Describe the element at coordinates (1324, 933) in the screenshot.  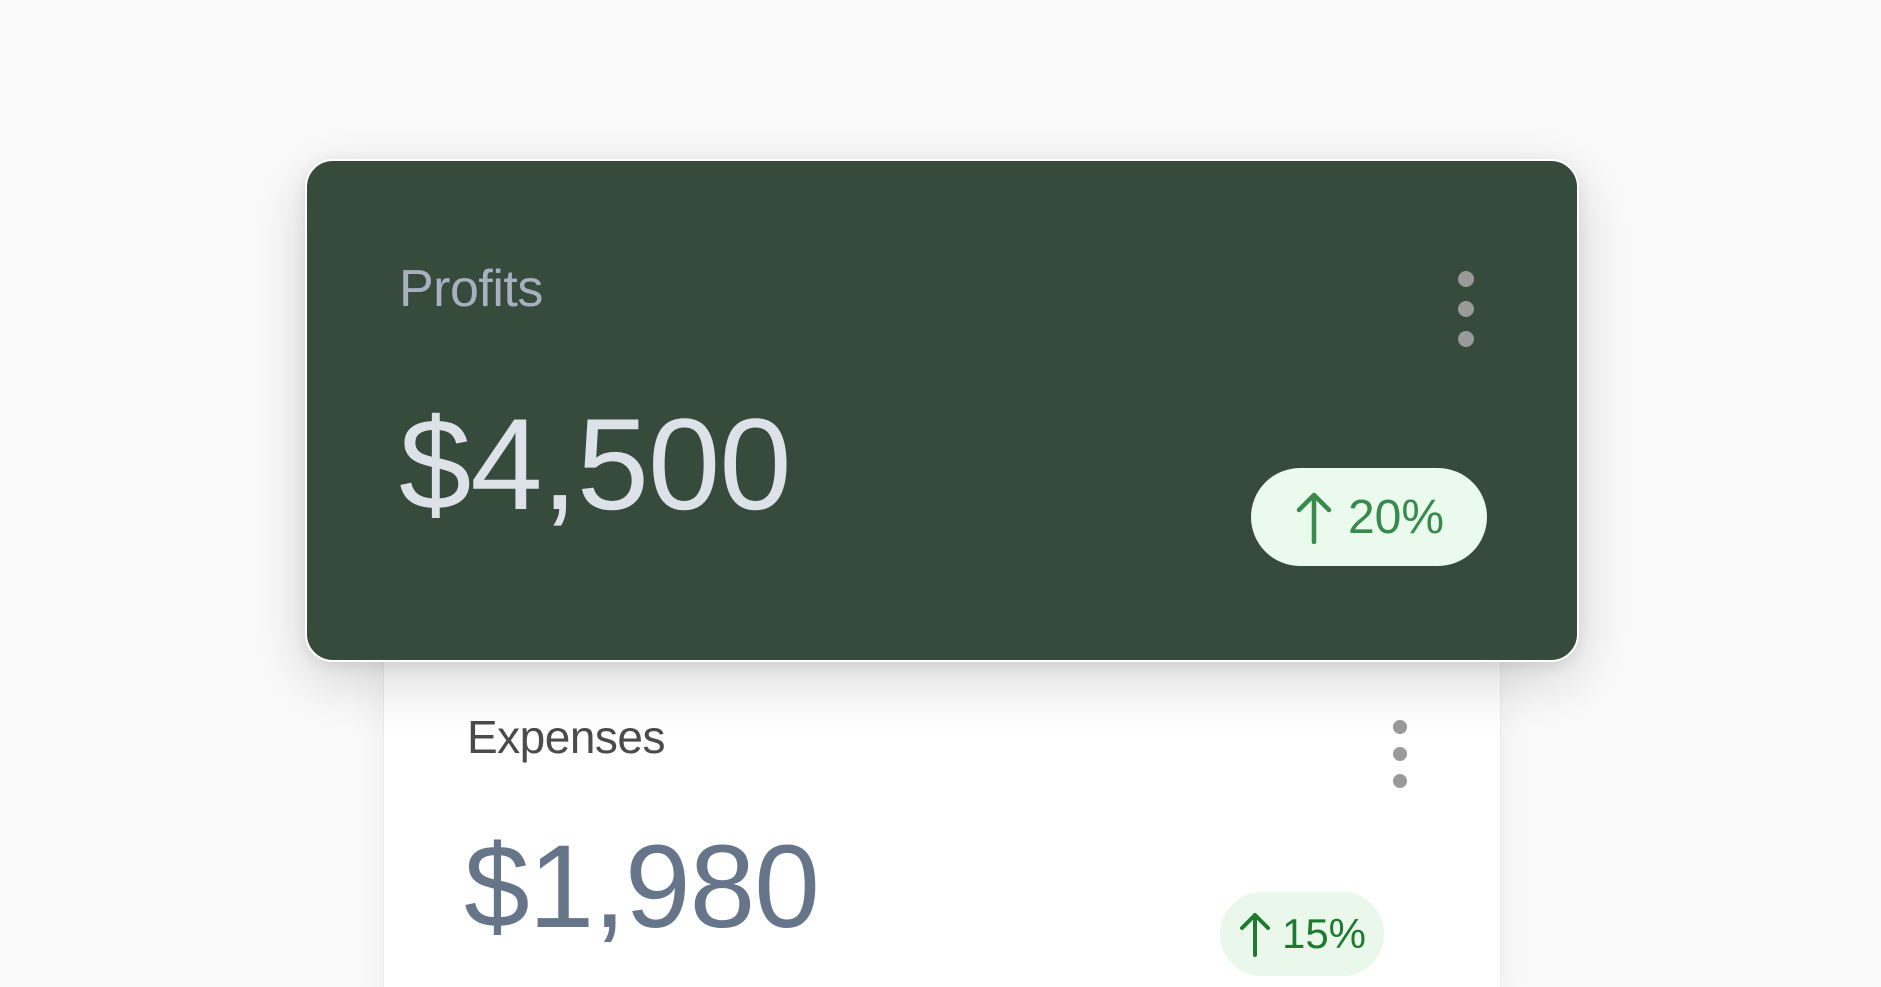
I see `expenses-change-value: 15%` at that location.